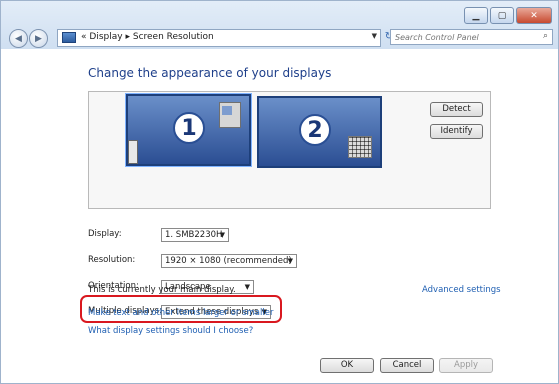 The width and height of the screenshot is (559, 384). Describe the element at coordinates (407, 365) in the screenshot. I see `cancel-button: Cancel` at that location.